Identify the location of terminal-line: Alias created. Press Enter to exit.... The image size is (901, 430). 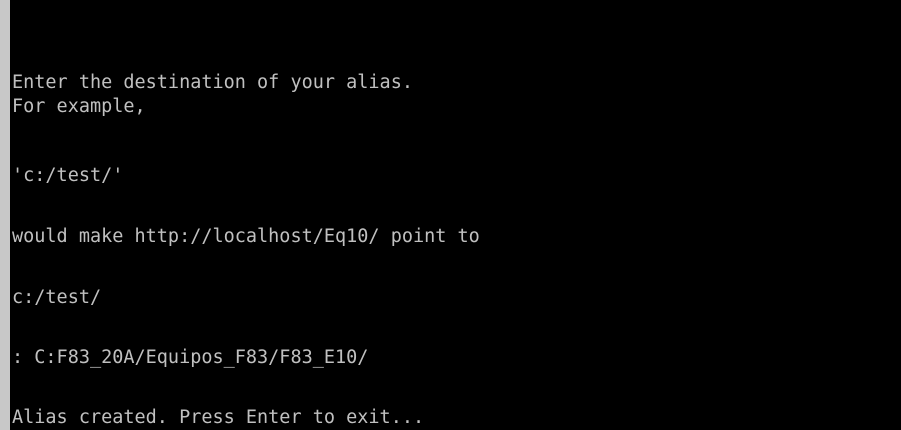
(218, 417).